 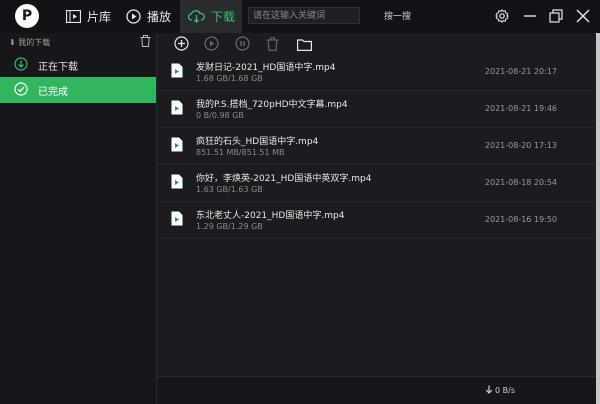 I want to click on nav-library-label: 片库, so click(x=99, y=17).